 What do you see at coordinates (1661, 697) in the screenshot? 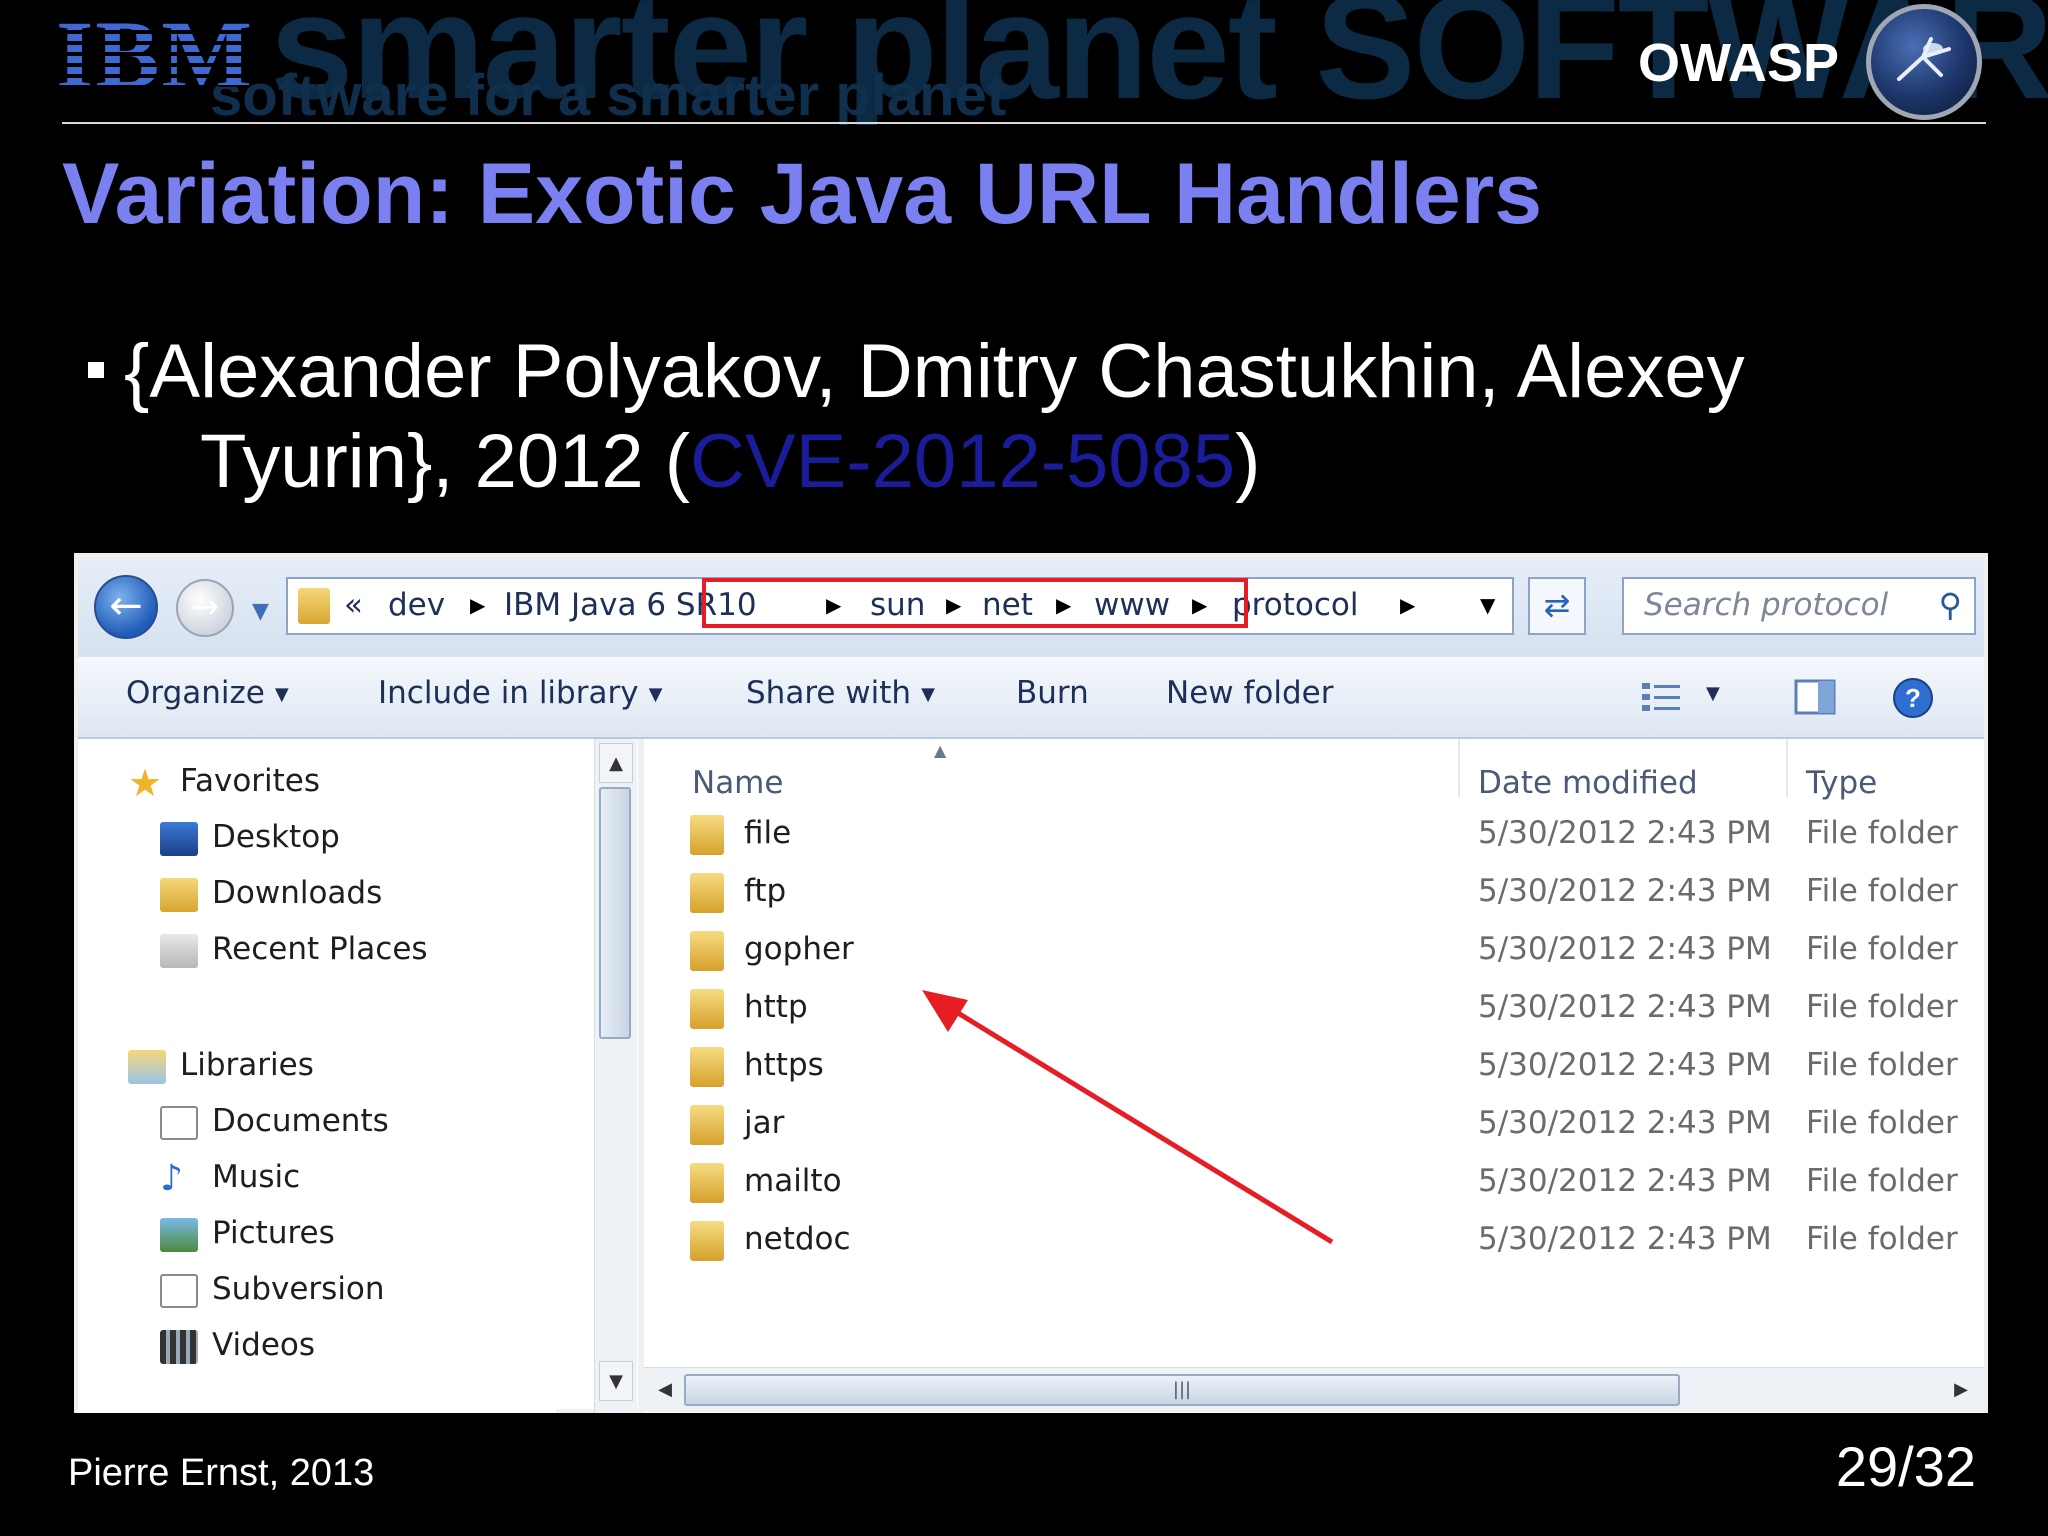
I see `view-options-icon` at bounding box center [1661, 697].